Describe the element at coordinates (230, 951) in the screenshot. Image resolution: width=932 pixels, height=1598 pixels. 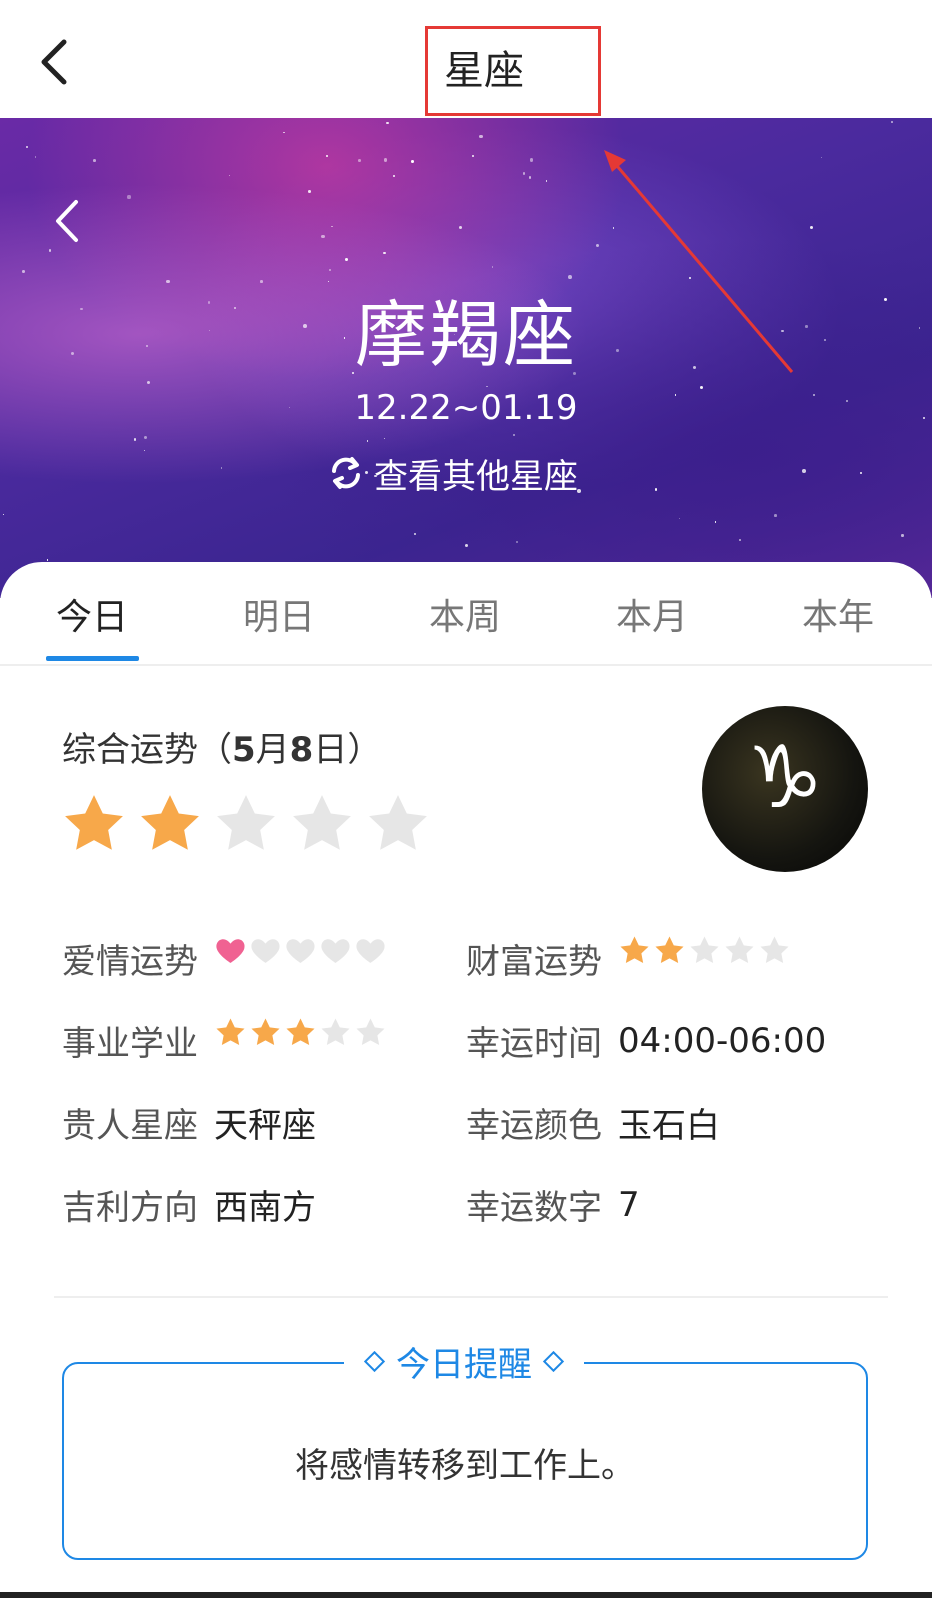
I see `heart-filled-icon` at that location.